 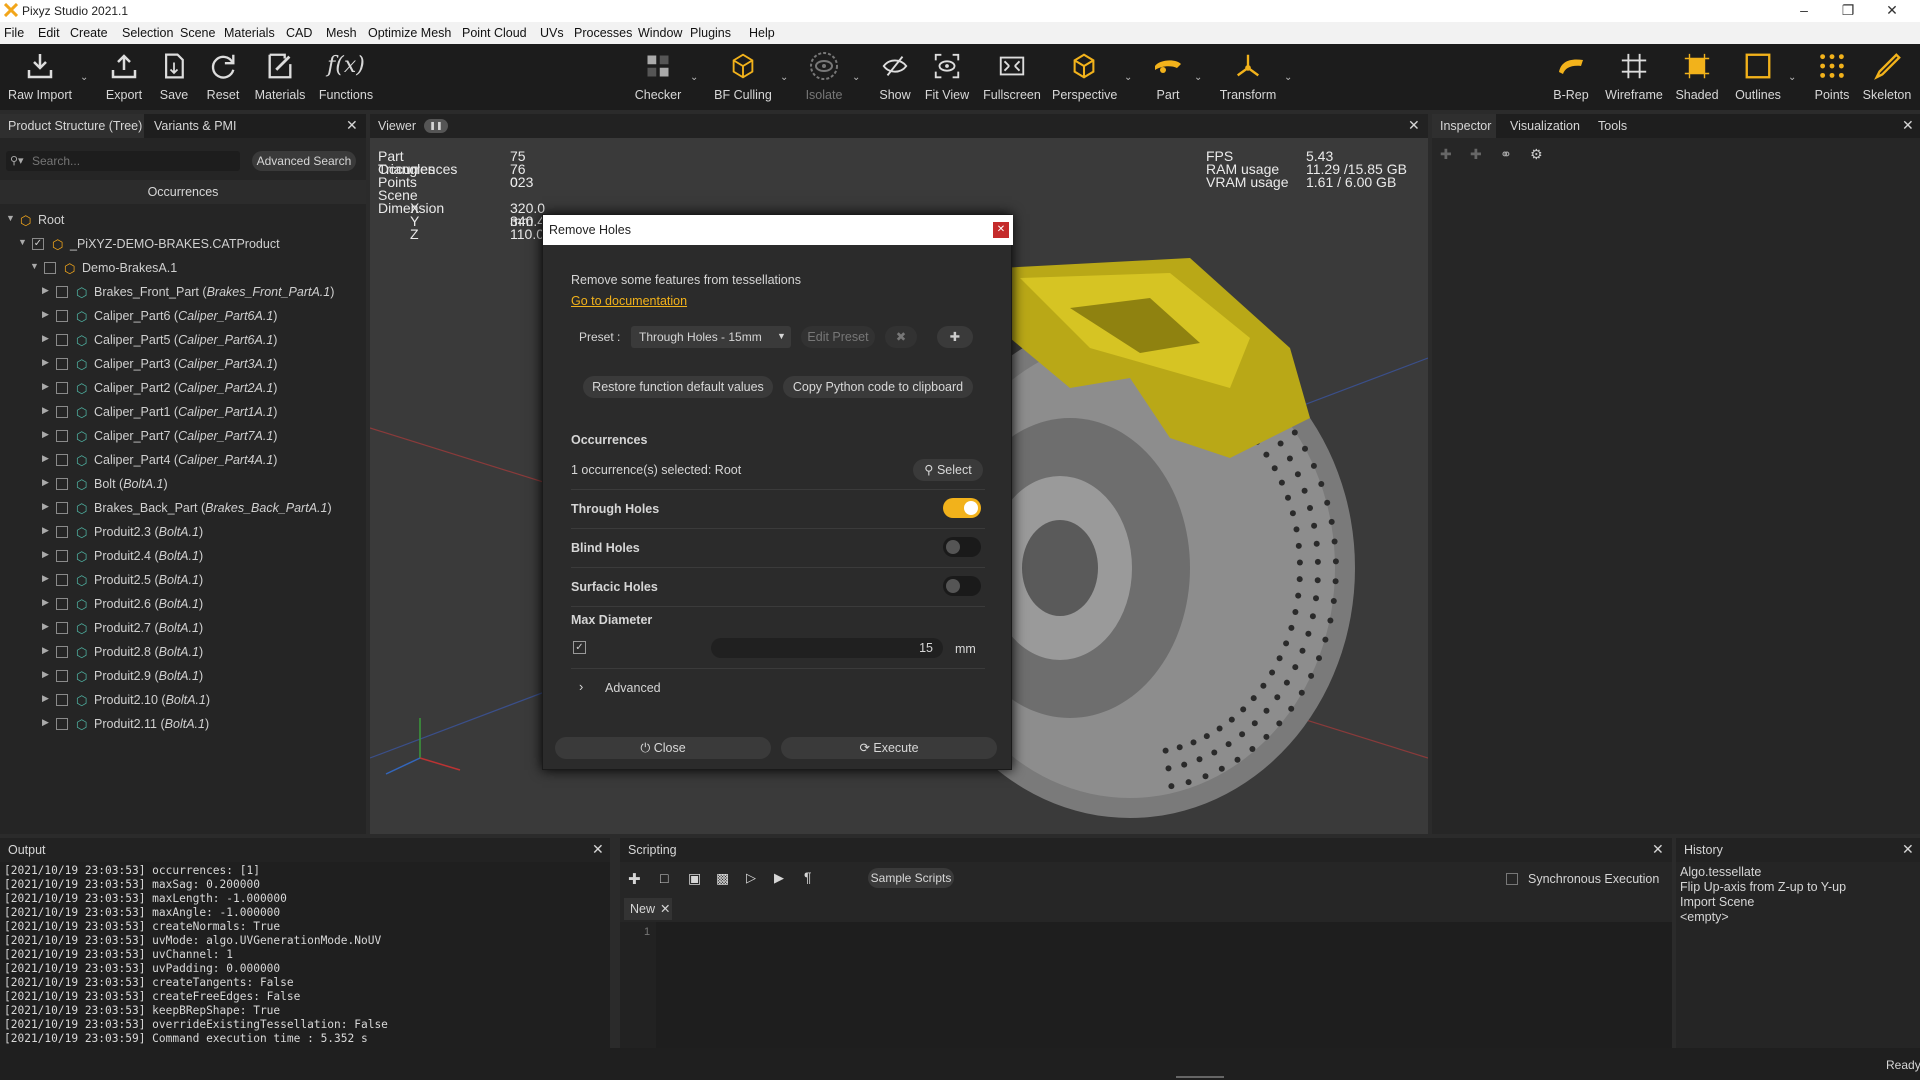 What do you see at coordinates (132, 161) in the screenshot?
I see `search-input` at bounding box center [132, 161].